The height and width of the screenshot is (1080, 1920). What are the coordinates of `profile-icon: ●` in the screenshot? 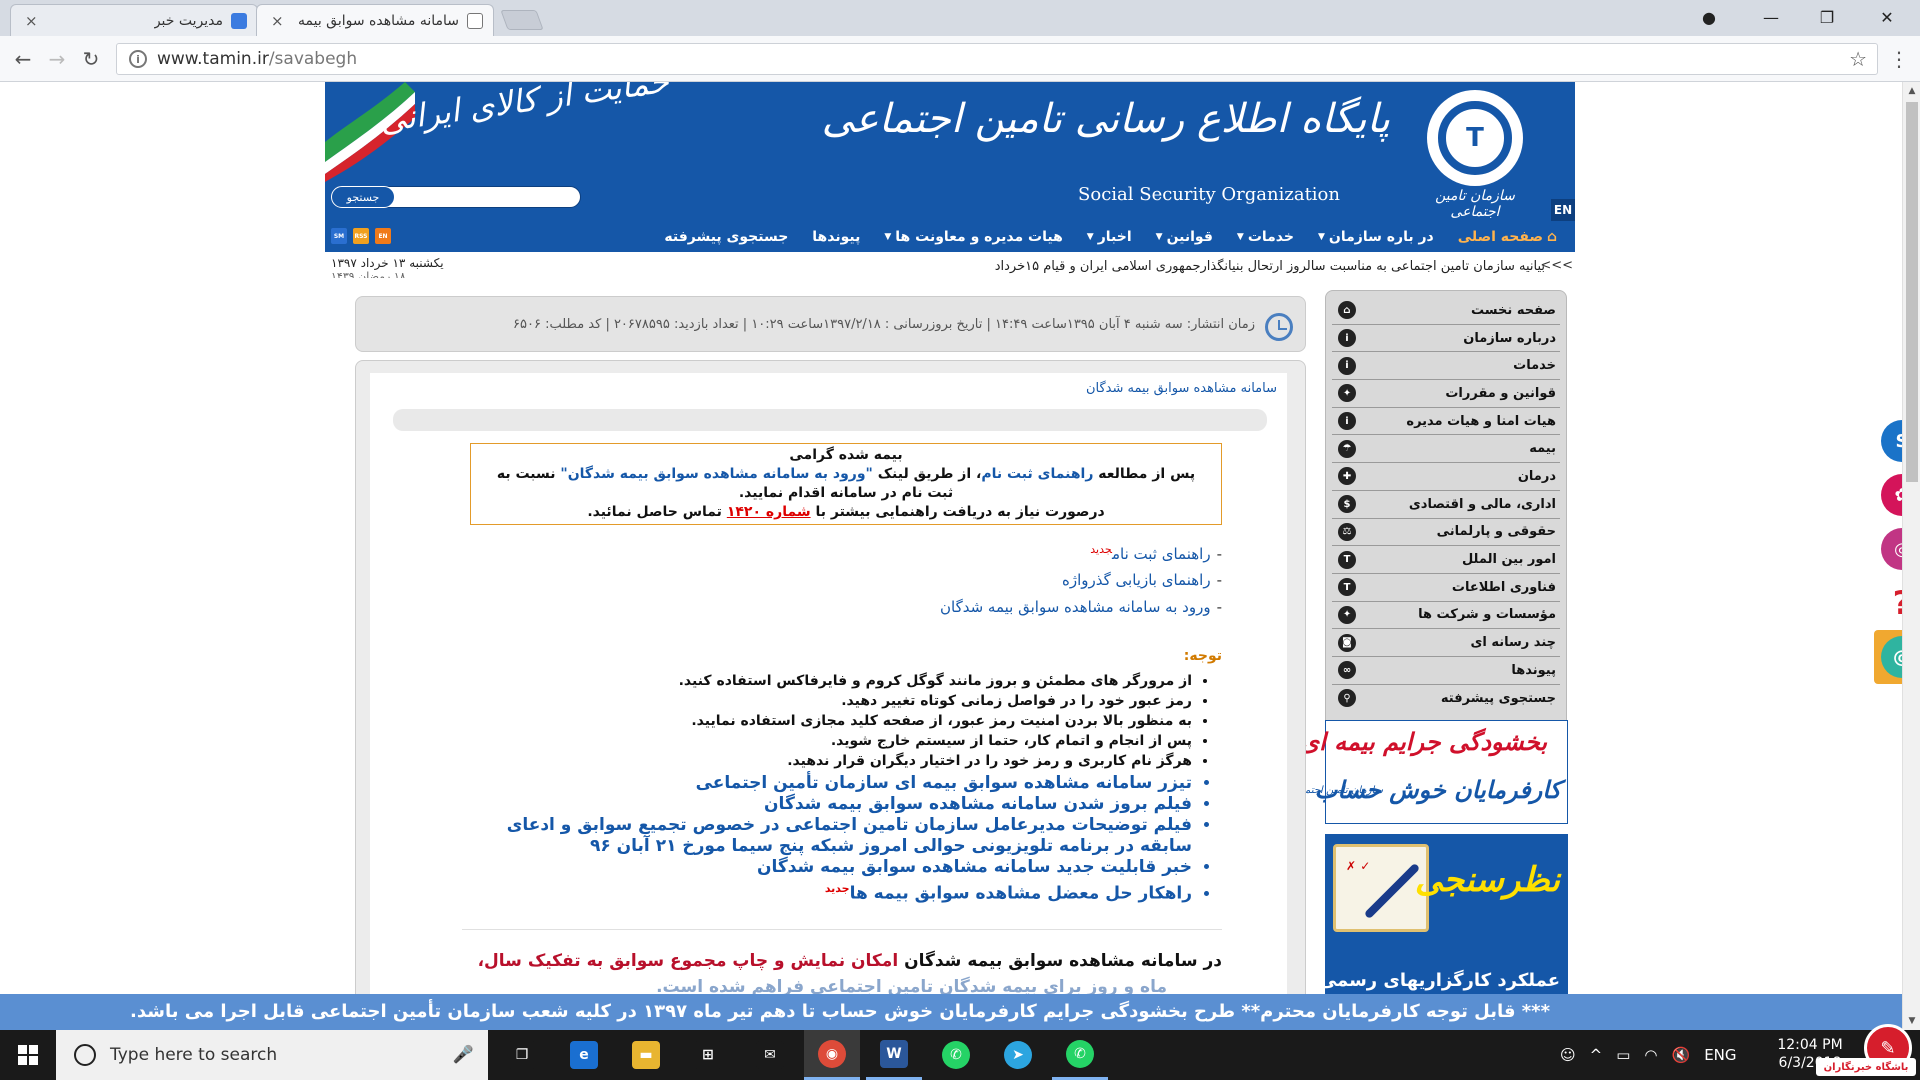 It's located at (1709, 17).